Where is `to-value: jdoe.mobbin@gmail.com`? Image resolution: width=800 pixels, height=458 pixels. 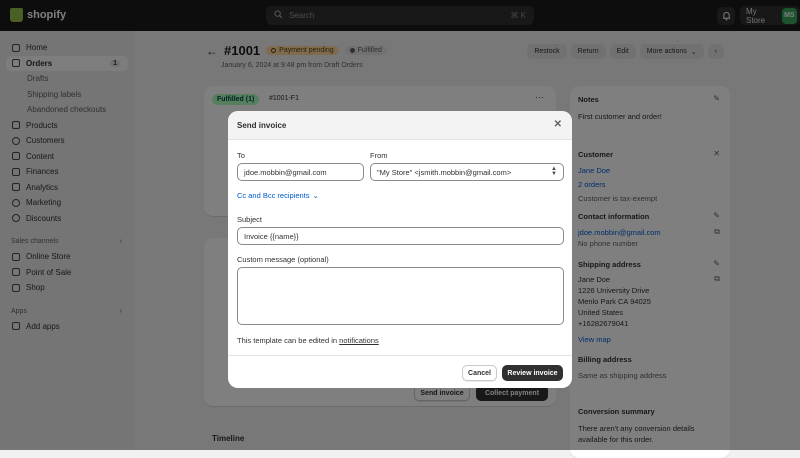 to-value: jdoe.mobbin@gmail.com is located at coordinates (285, 172).